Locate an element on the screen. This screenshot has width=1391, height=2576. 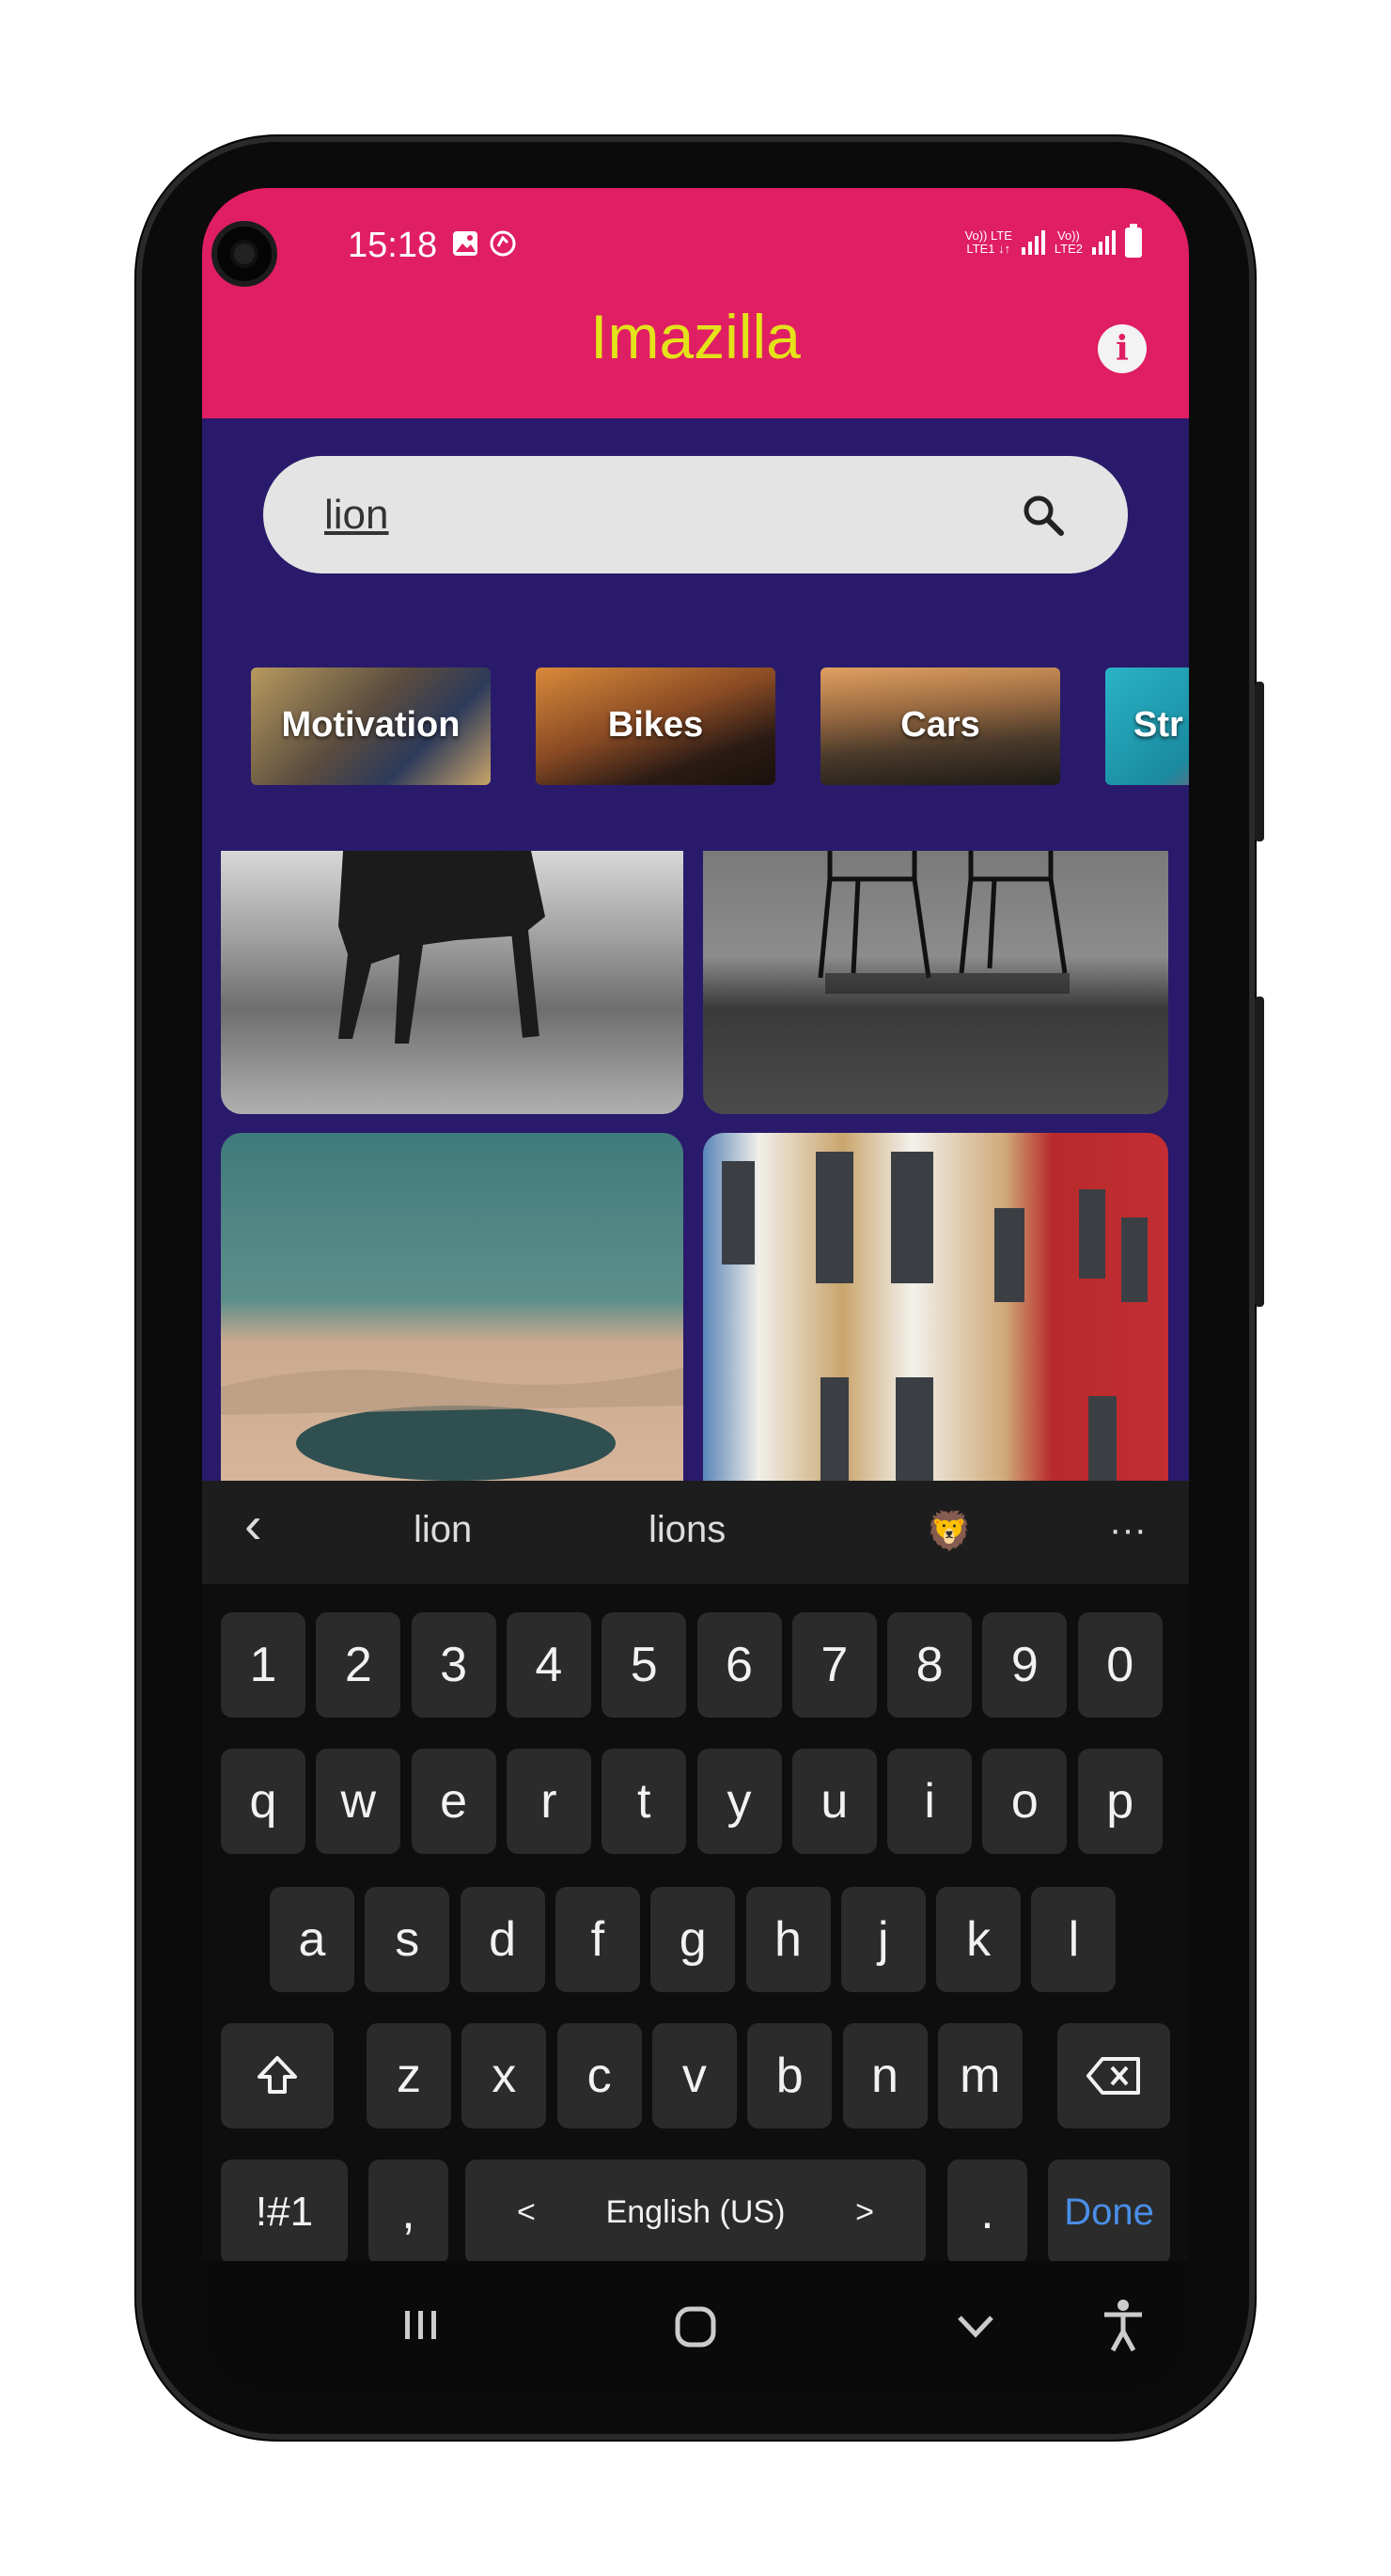
key-u: u is located at coordinates (834, 1802).